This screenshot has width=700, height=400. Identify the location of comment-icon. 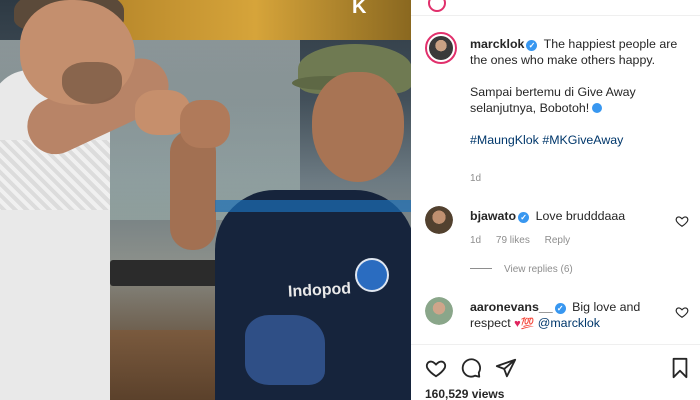
(471, 368).